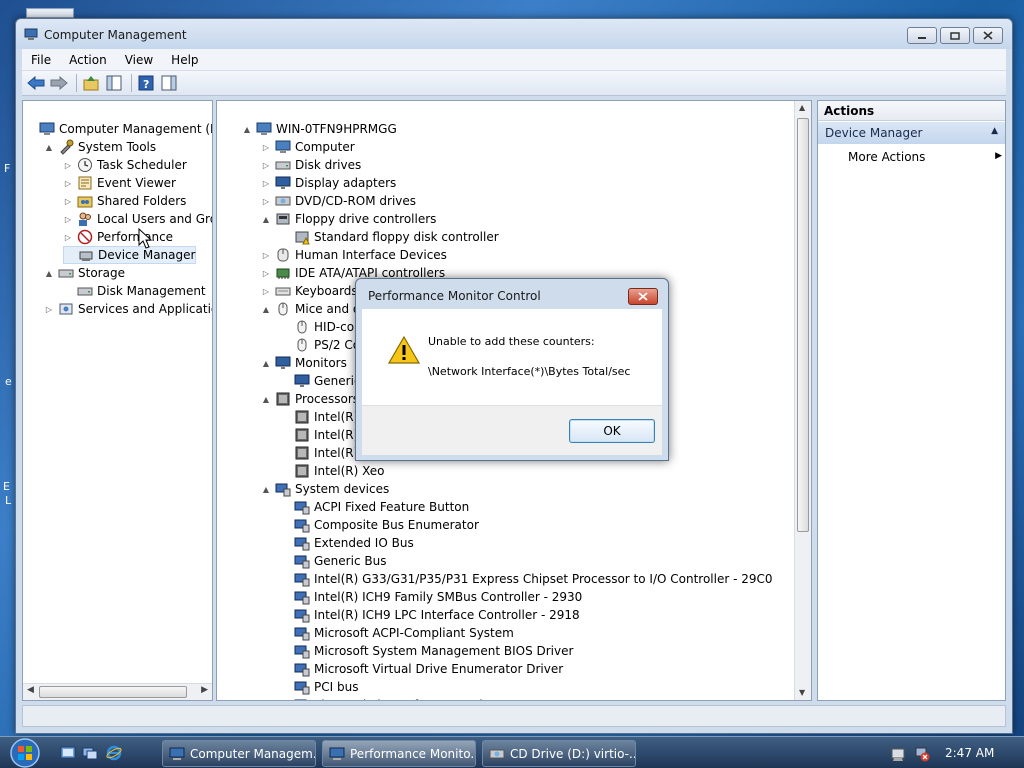 The height and width of the screenshot is (768, 1024). Describe the element at coordinates (349, 219) in the screenshot. I see `device-tree-item: ▲ Floppy drive controllers` at that location.